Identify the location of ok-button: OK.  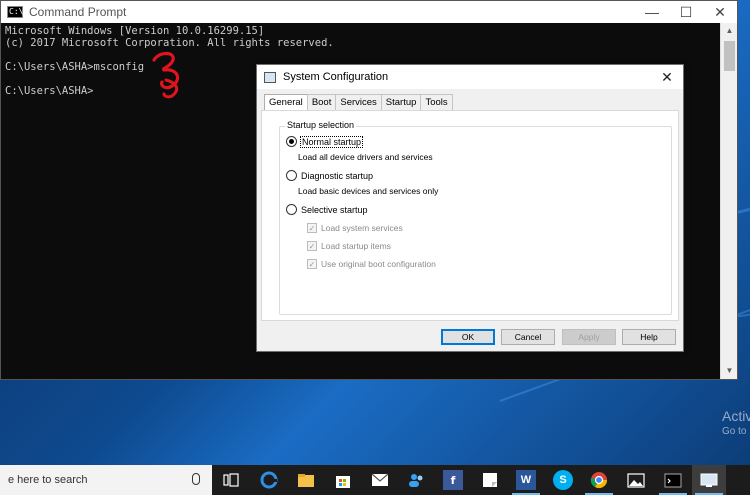
(468, 337).